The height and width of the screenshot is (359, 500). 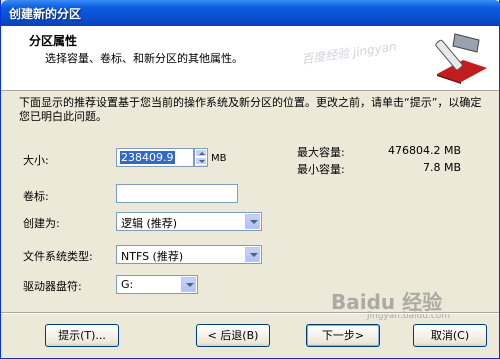 What do you see at coordinates (321, 169) in the screenshot?
I see `min-size-label: 最小容量:` at bounding box center [321, 169].